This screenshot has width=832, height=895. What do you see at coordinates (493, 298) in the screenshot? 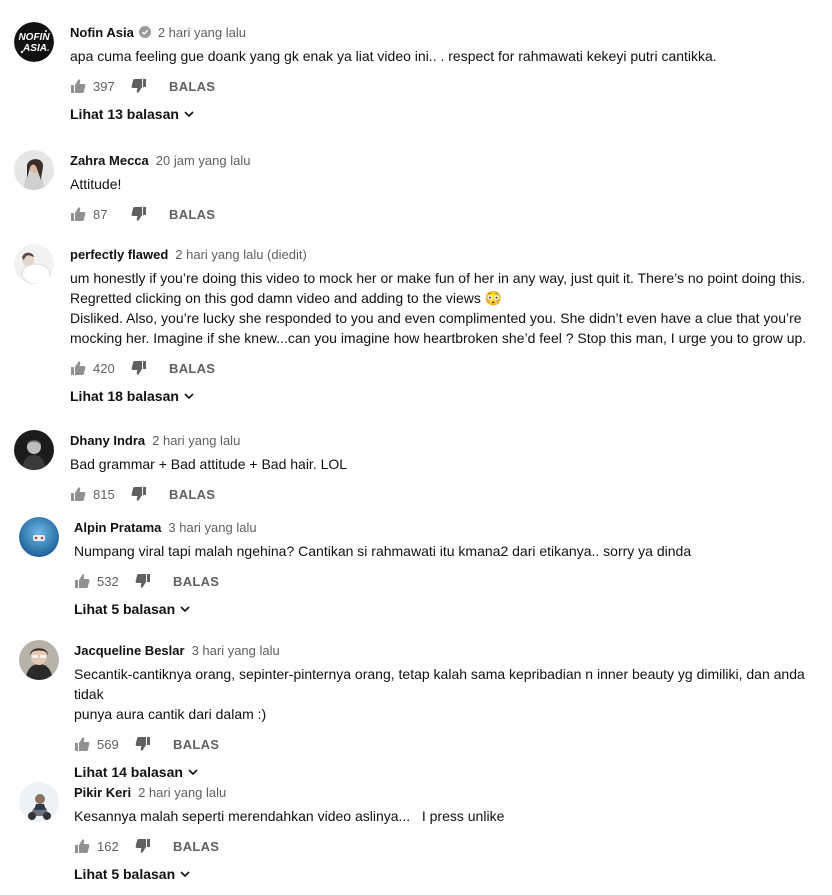
I see `flushed-face-emoji: 😳` at bounding box center [493, 298].